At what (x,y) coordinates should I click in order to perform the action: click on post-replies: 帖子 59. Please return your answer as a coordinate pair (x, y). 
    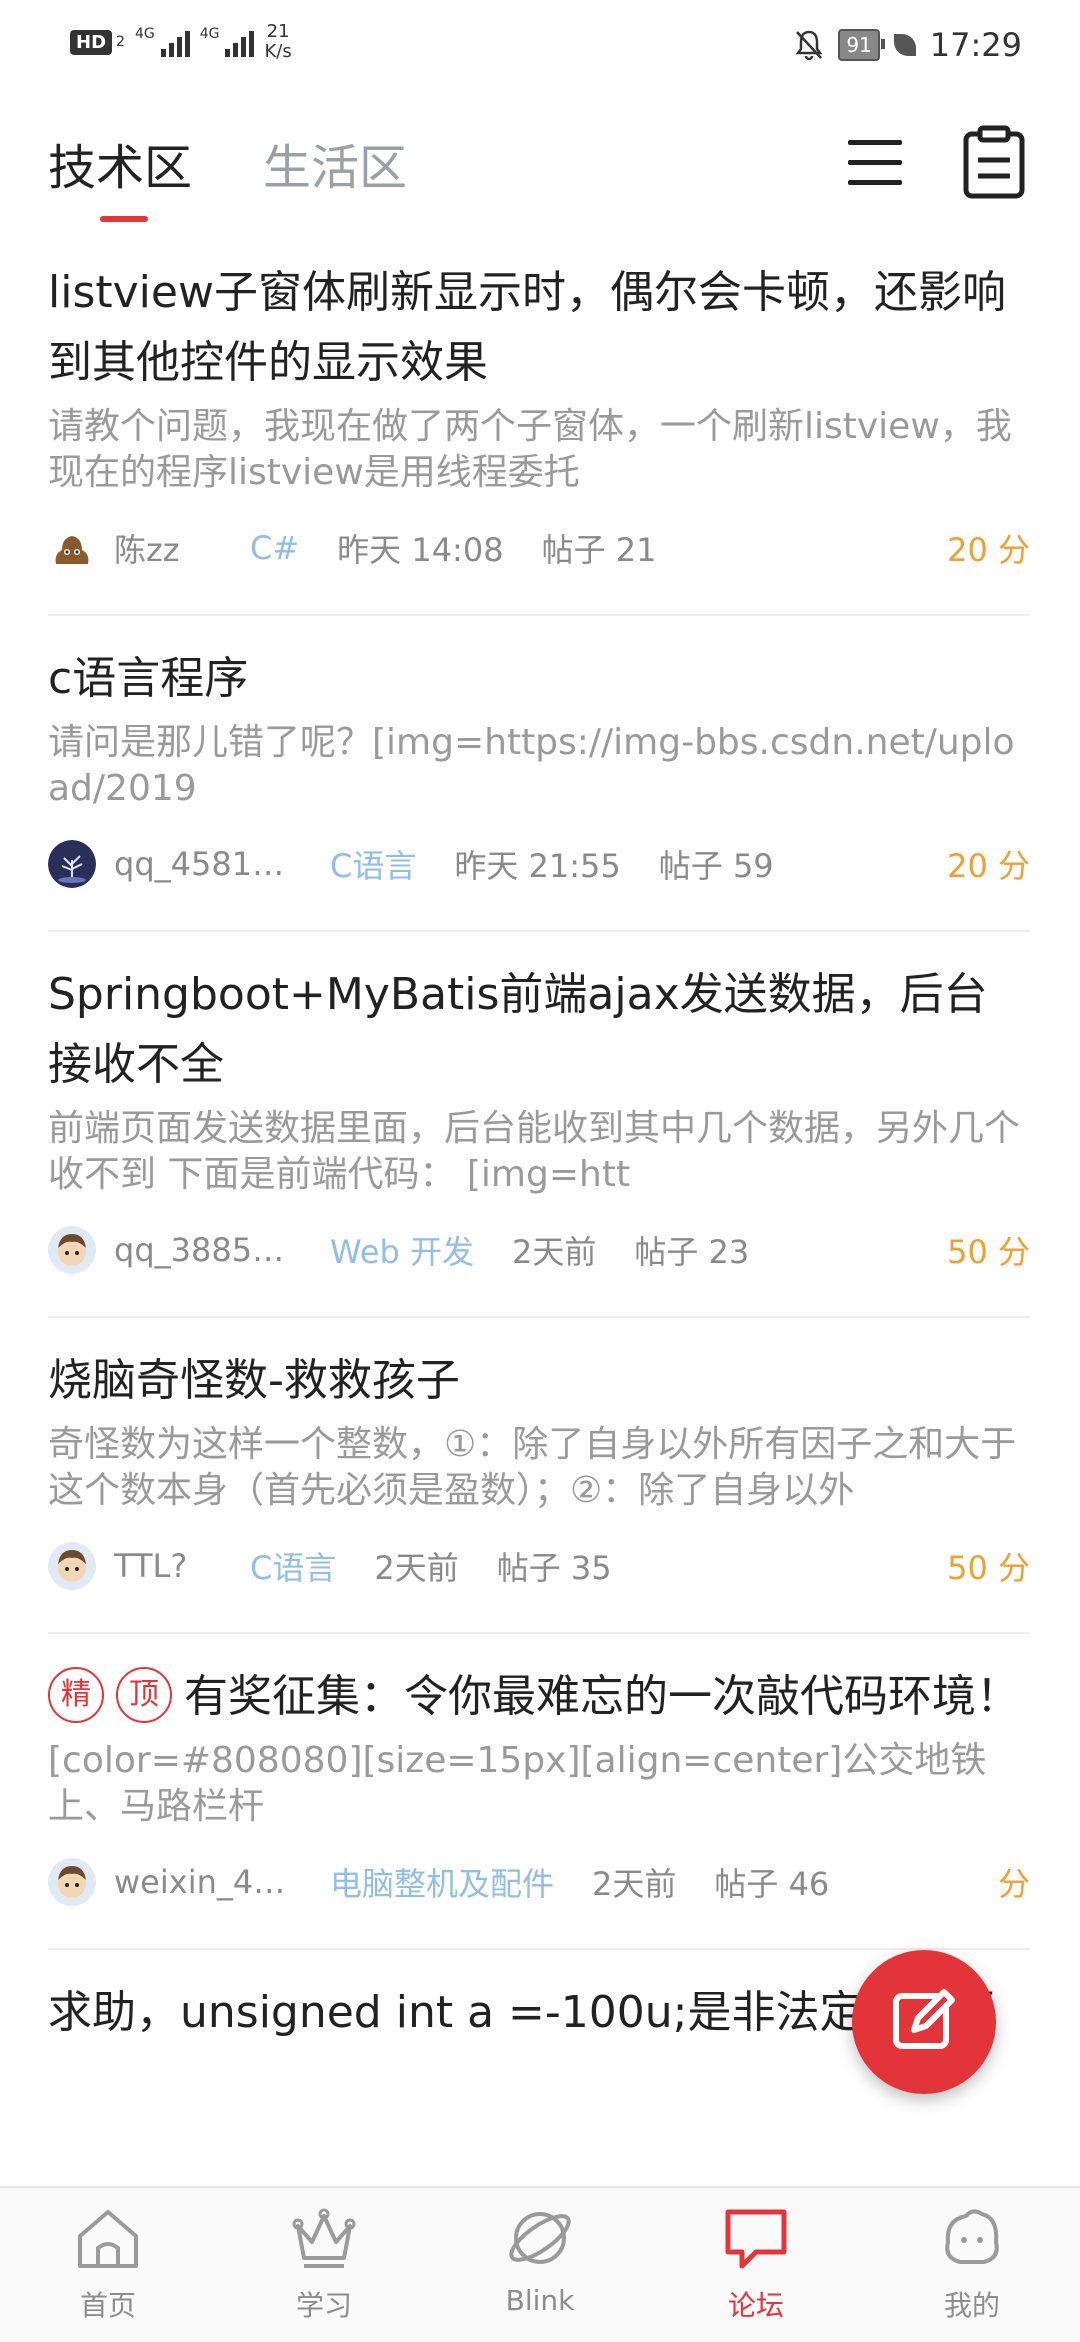
    Looking at the image, I should click on (716, 866).